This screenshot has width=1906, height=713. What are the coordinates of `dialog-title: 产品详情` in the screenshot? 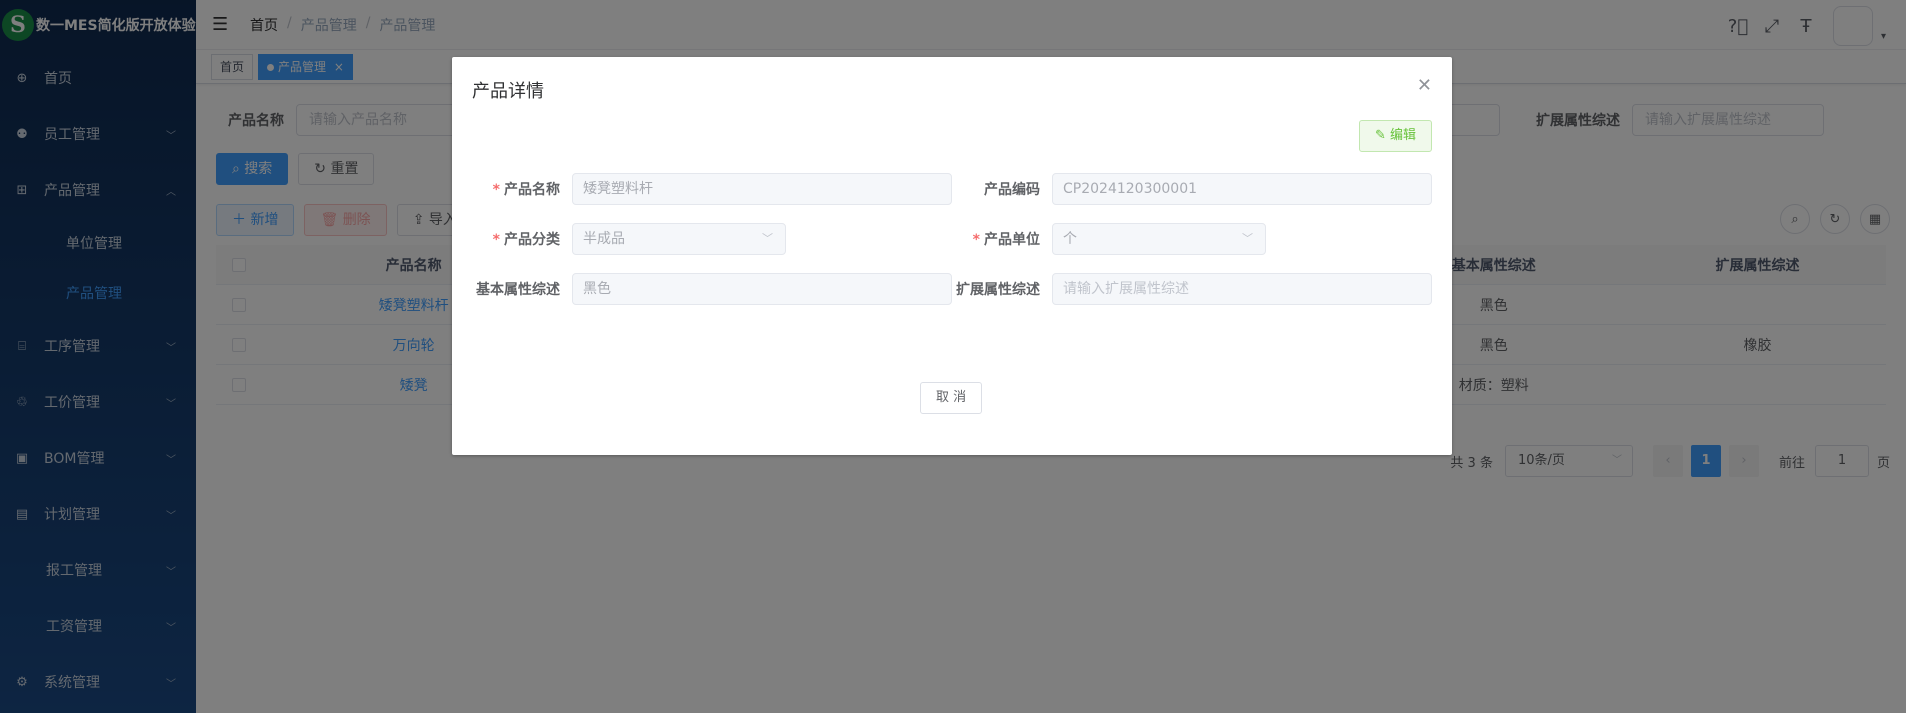 It's located at (508, 91).